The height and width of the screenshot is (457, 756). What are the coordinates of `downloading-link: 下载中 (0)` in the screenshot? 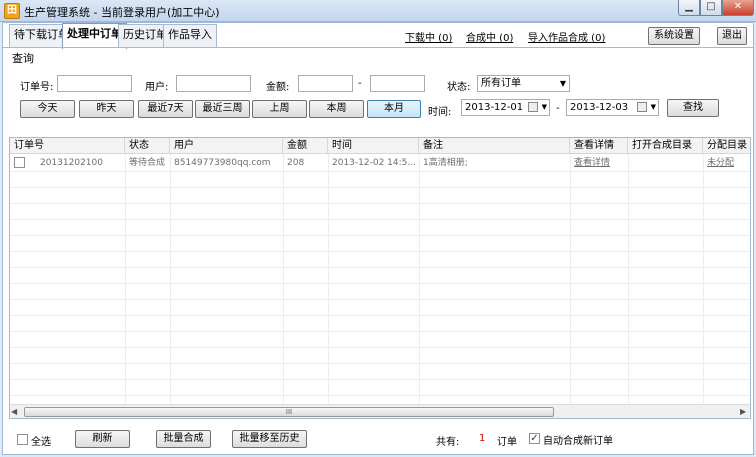 It's located at (428, 36).